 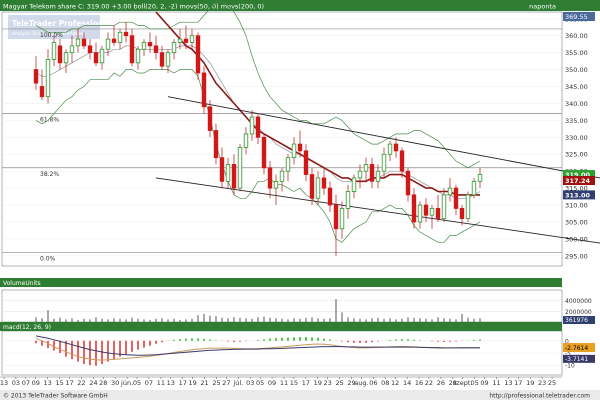 What do you see at coordinates (576, 359) in the screenshot?
I see `macd-signal-label: -3.7141` at bounding box center [576, 359].